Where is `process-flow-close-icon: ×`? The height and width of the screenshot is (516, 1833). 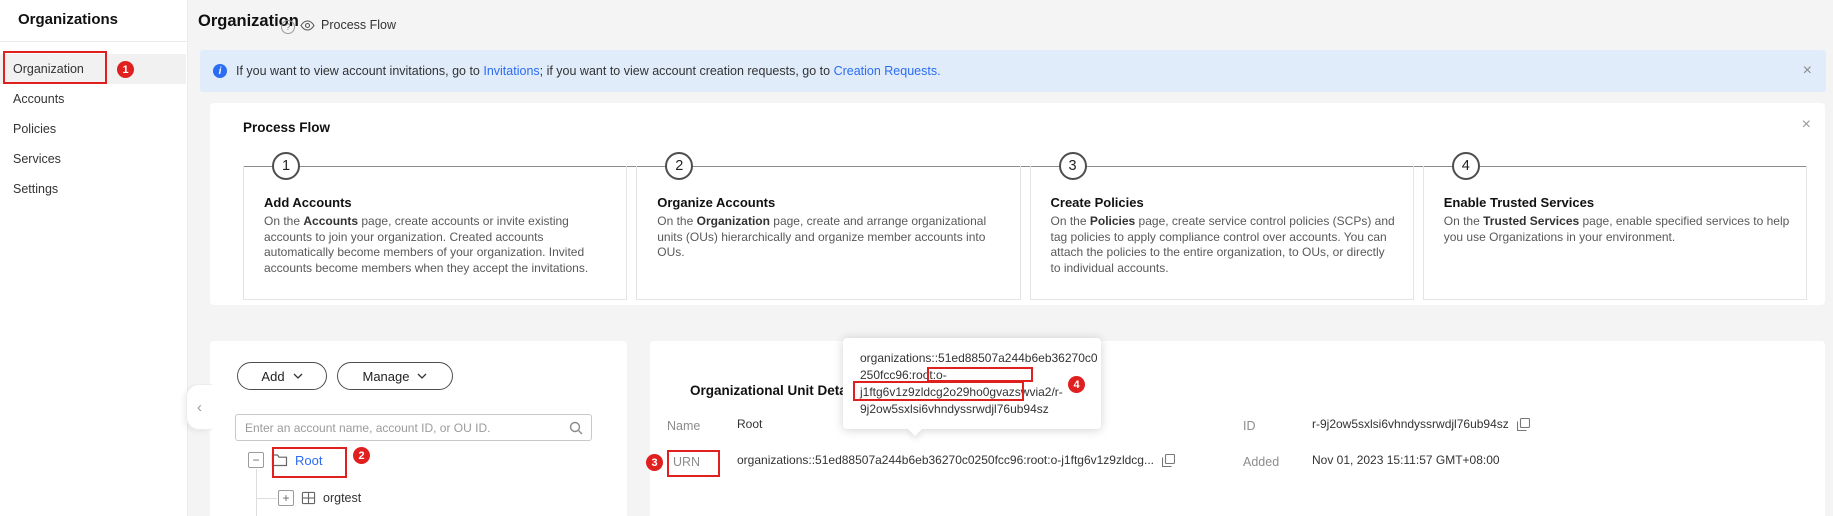 process-flow-close-icon: × is located at coordinates (1806, 125).